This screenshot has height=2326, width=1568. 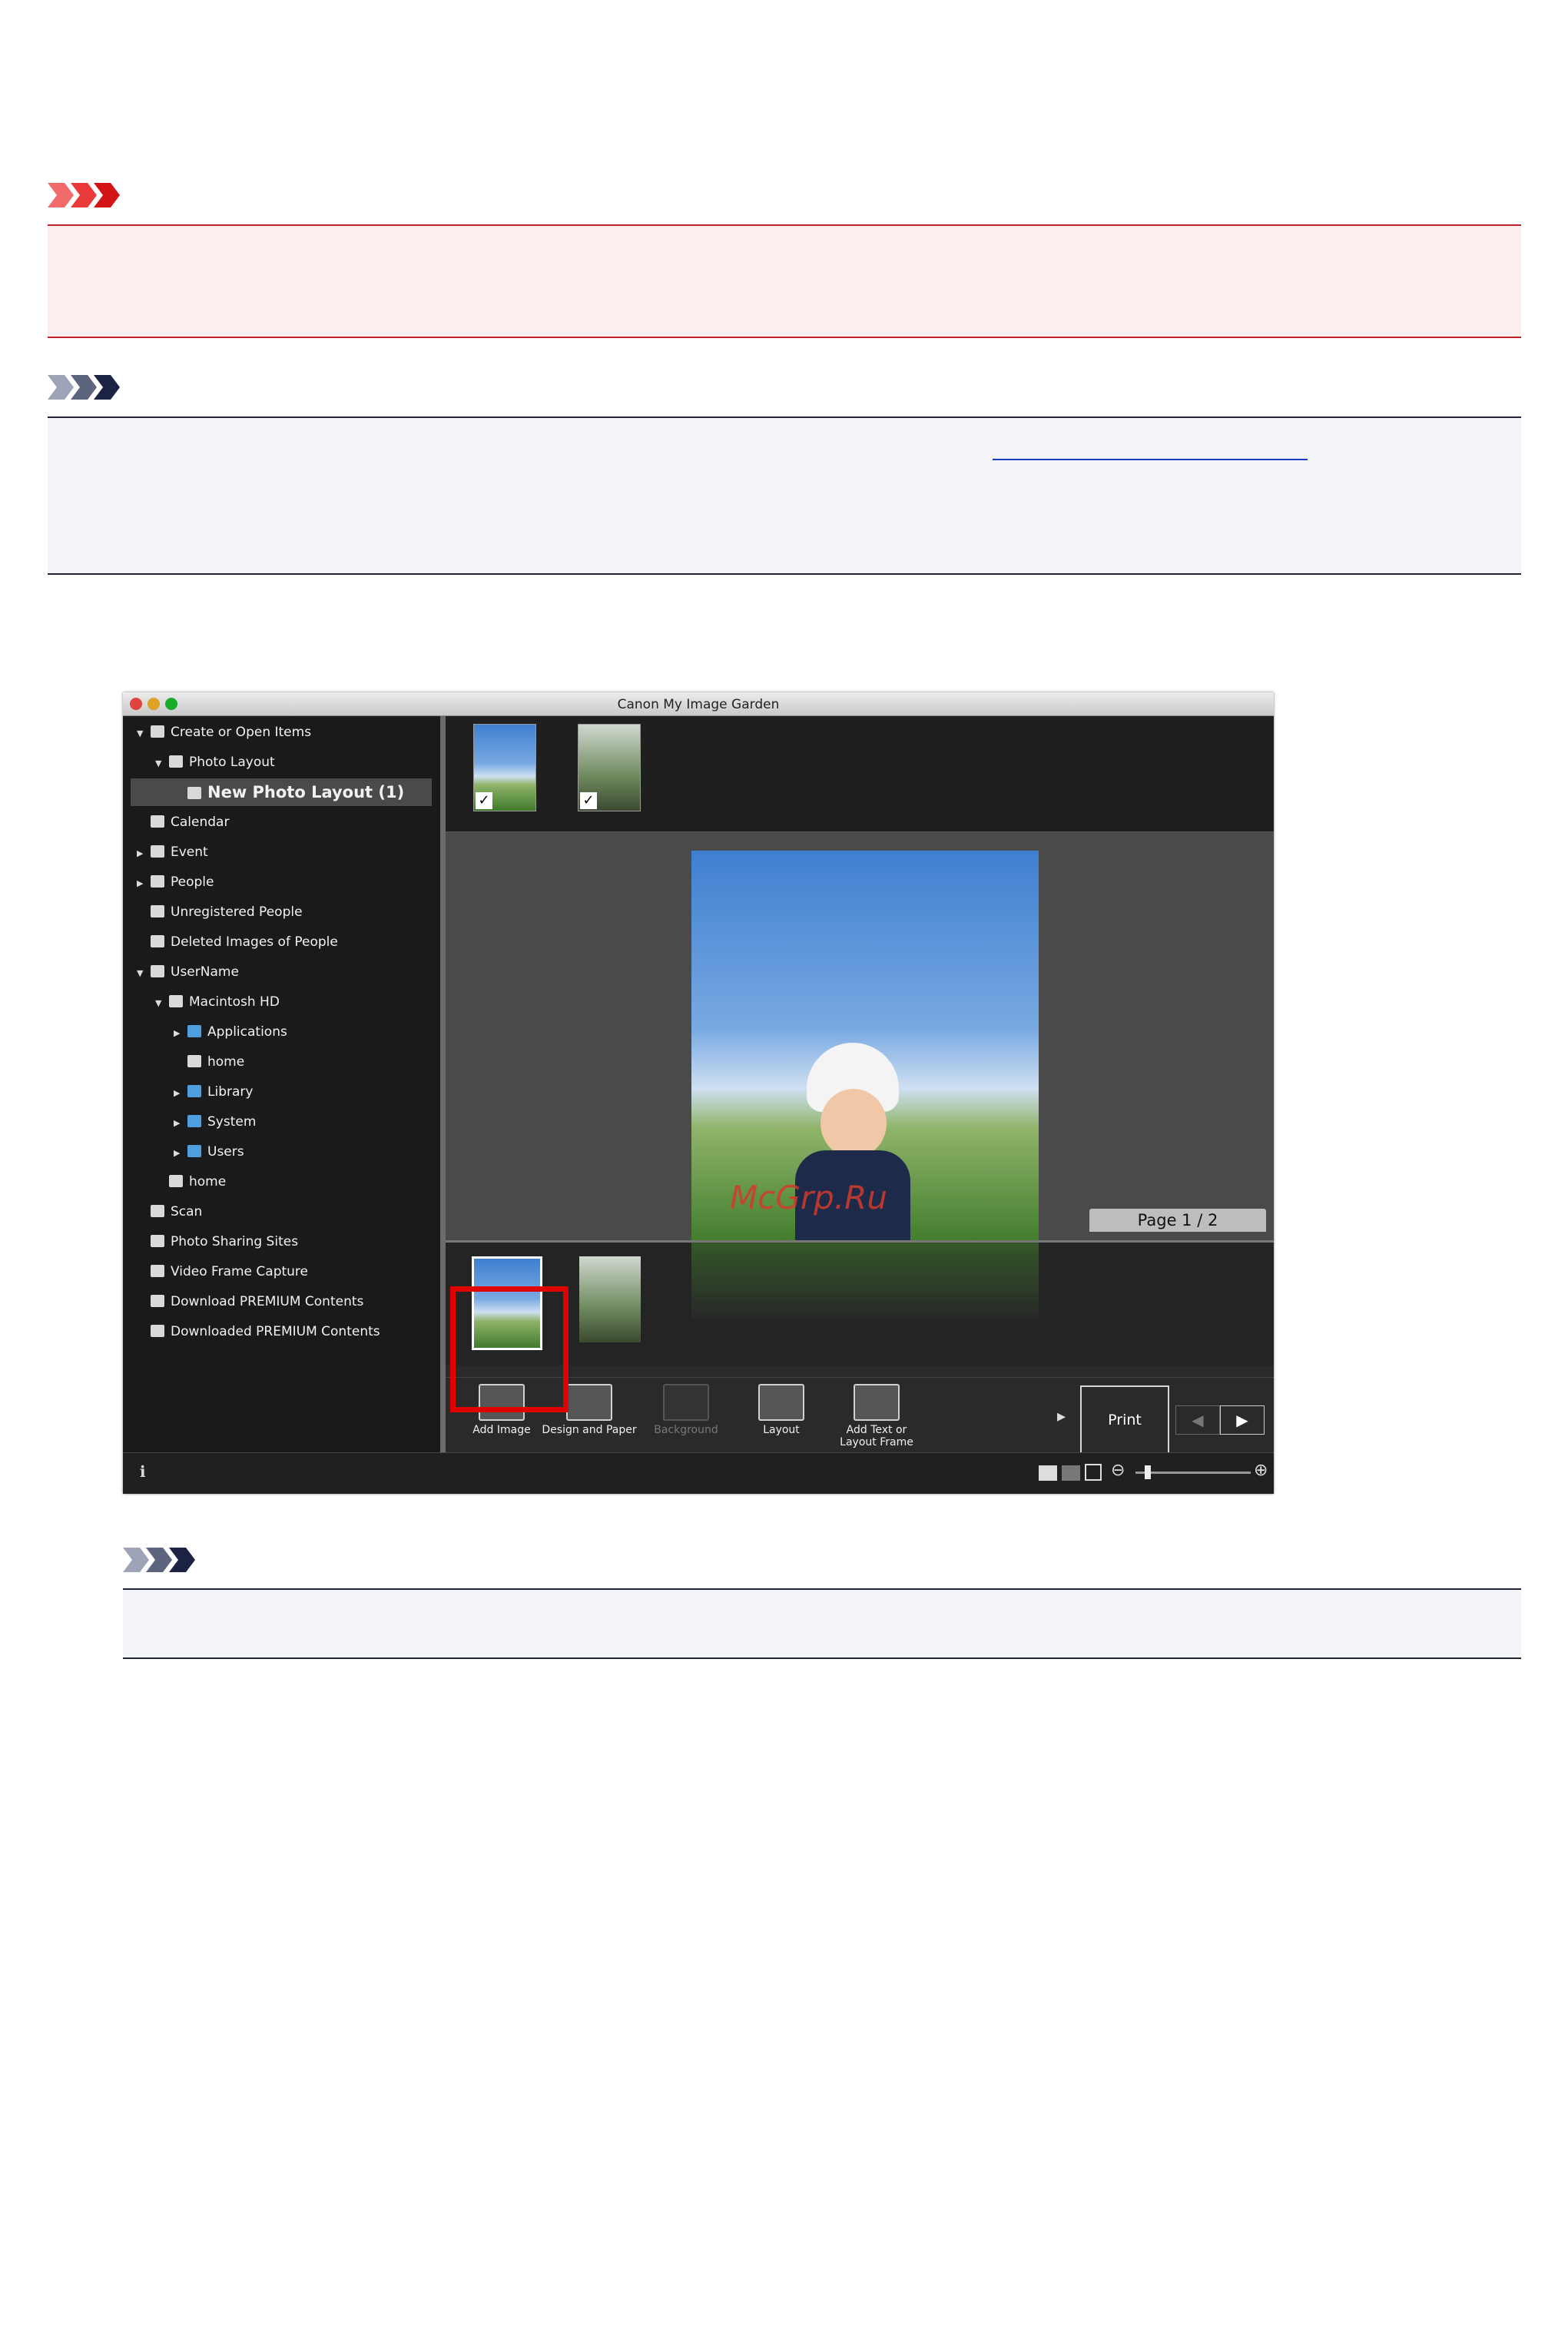 I want to click on sidebar-item: Download PREMIUM Contents, so click(x=281, y=1302).